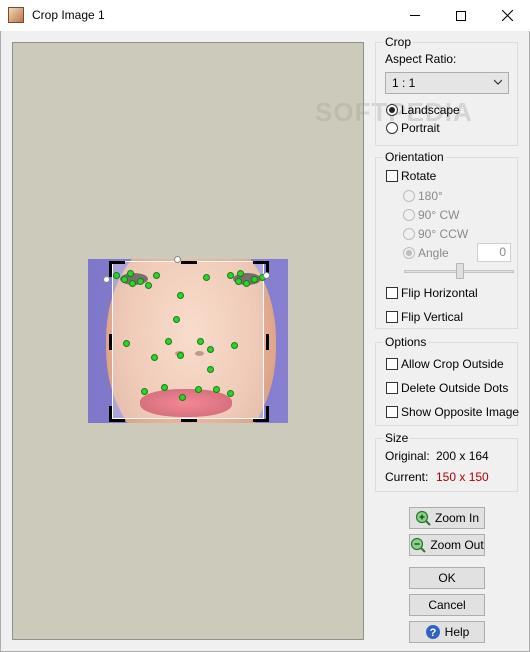 The width and height of the screenshot is (530, 652). I want to click on portrait-label: Portrait, so click(420, 128).